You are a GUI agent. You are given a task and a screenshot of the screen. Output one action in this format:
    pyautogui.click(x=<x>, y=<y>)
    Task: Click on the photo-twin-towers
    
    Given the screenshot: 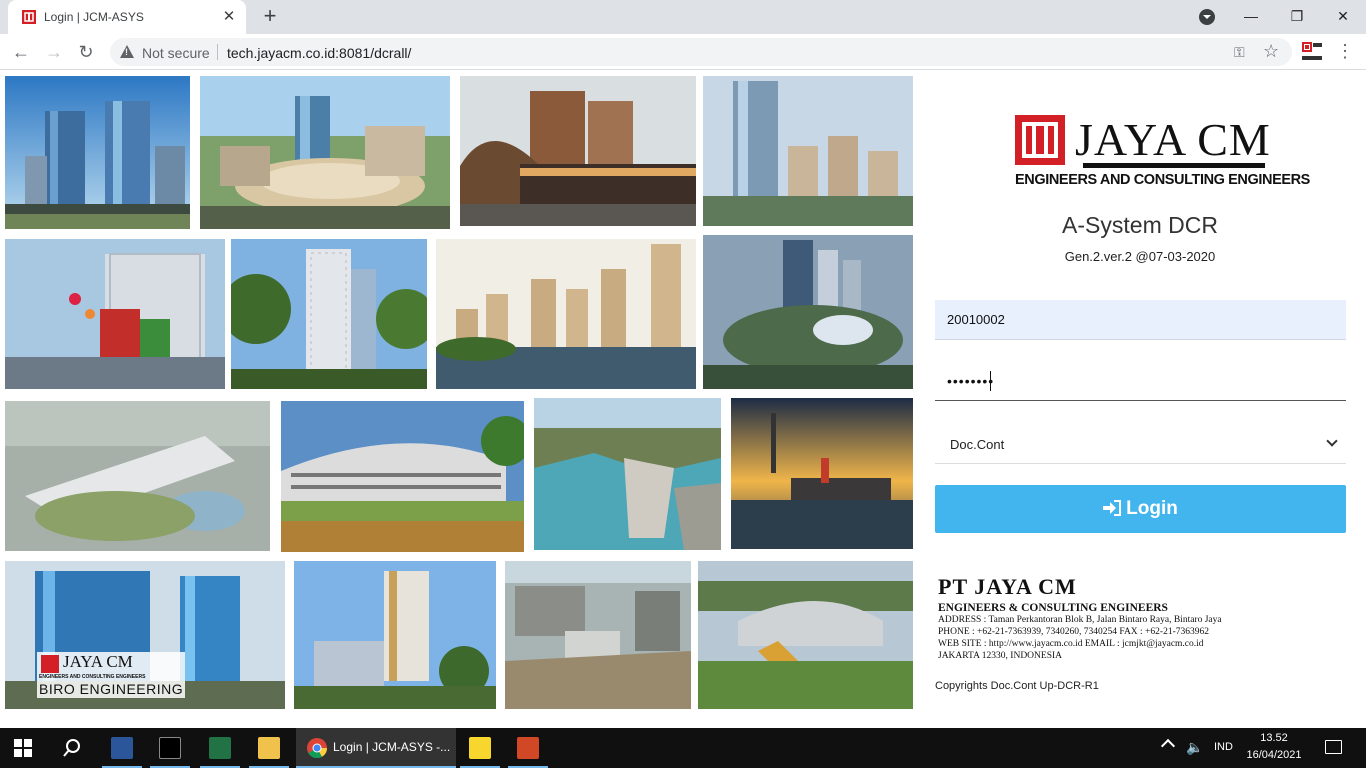 What is the action you would take?
    pyautogui.click(x=97, y=152)
    